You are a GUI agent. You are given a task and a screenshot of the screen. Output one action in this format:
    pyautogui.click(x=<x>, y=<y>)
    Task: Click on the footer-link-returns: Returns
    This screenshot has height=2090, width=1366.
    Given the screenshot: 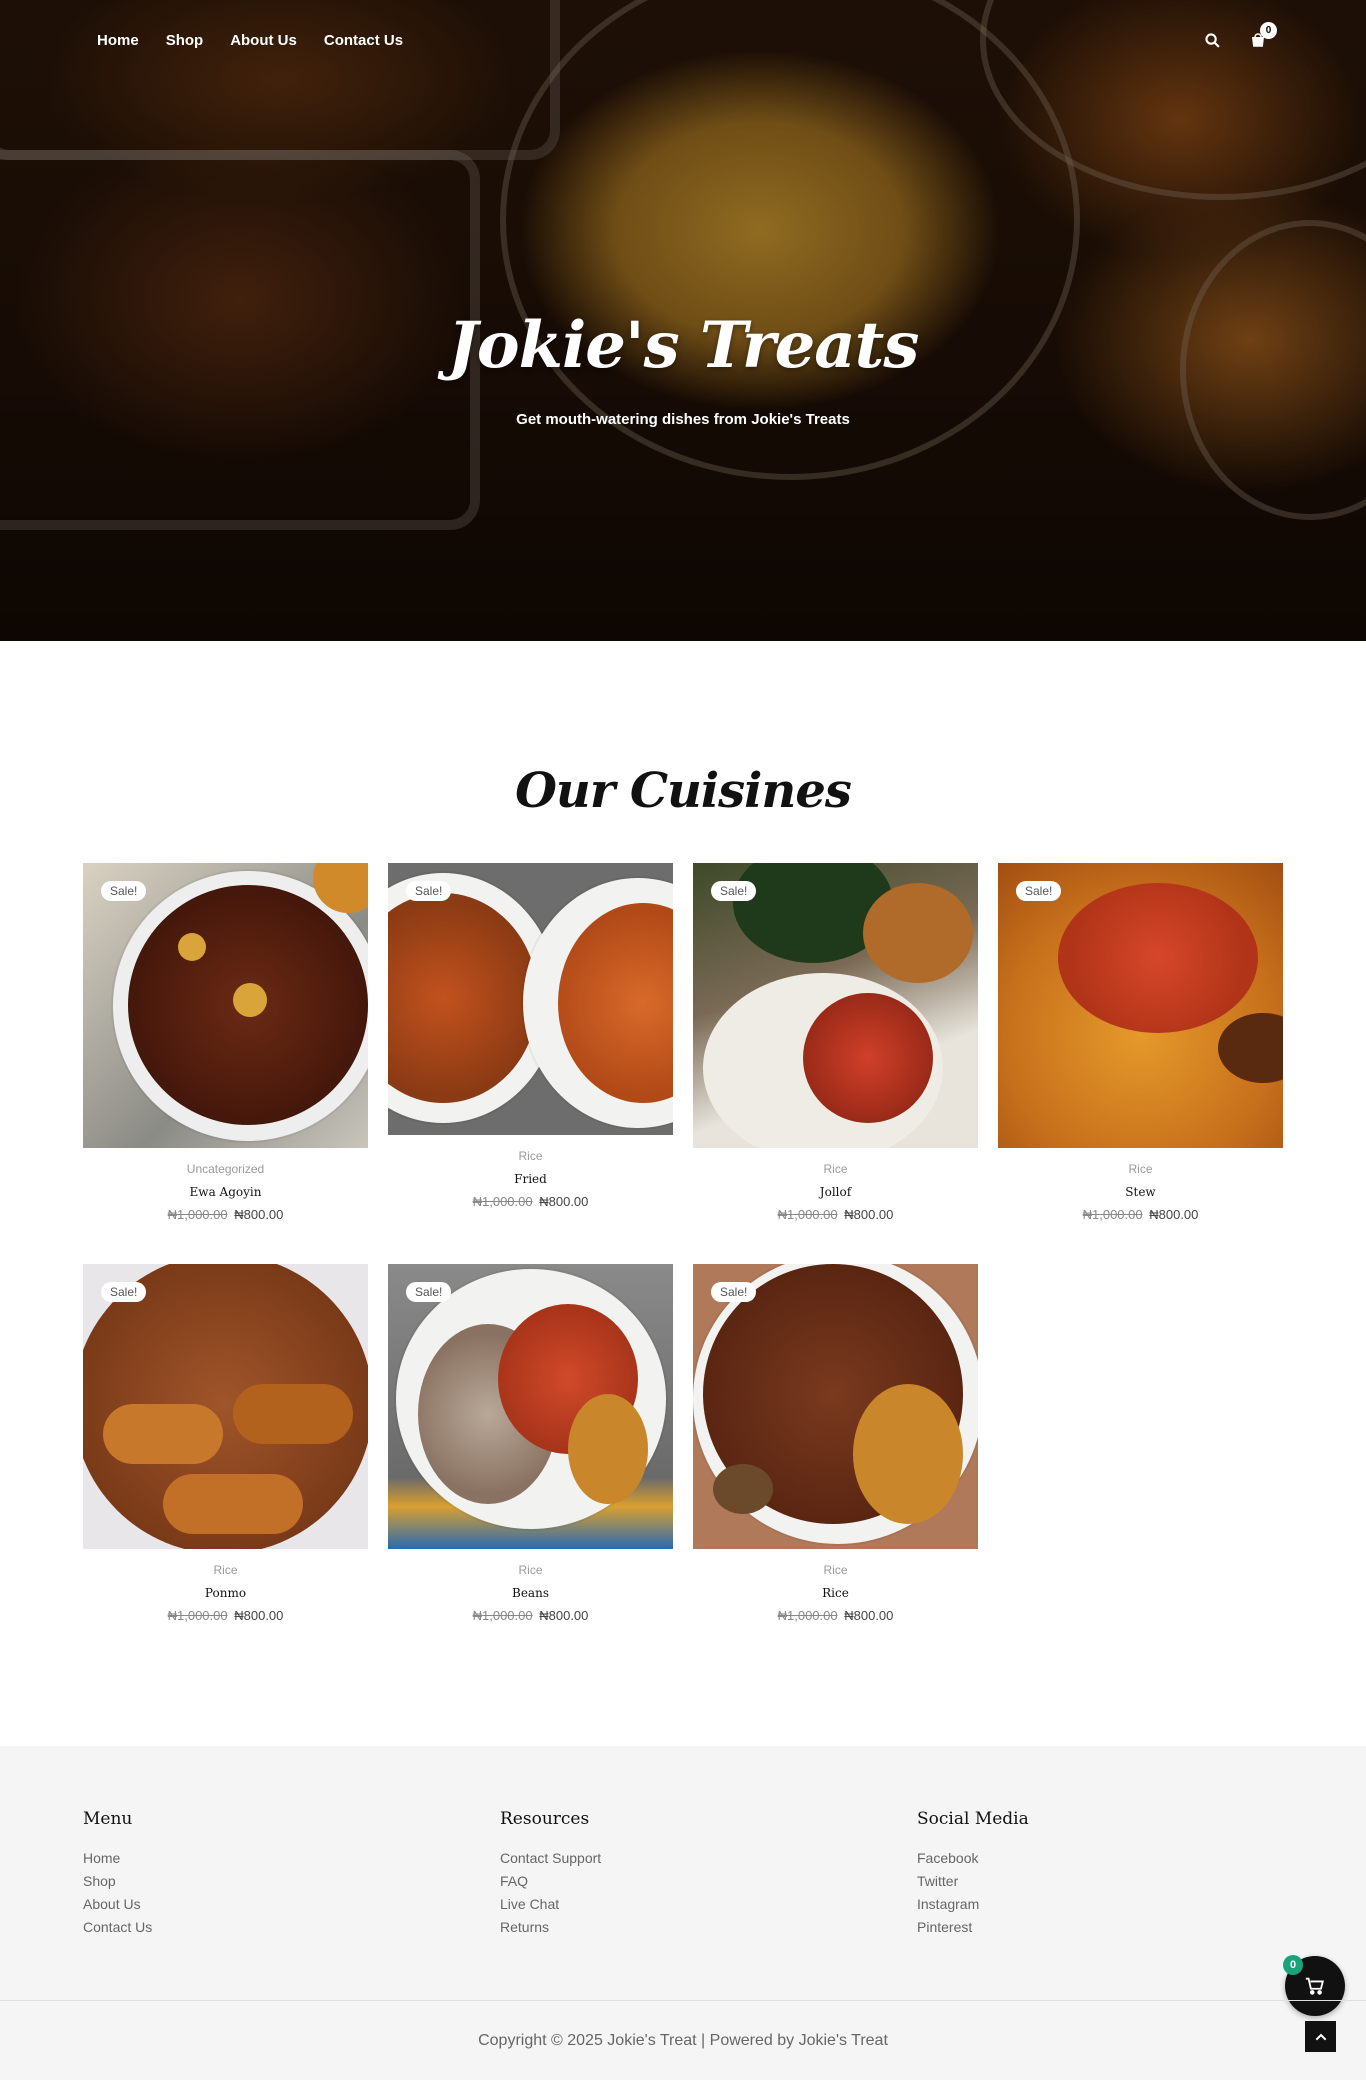 What is the action you would take?
    pyautogui.click(x=708, y=1927)
    